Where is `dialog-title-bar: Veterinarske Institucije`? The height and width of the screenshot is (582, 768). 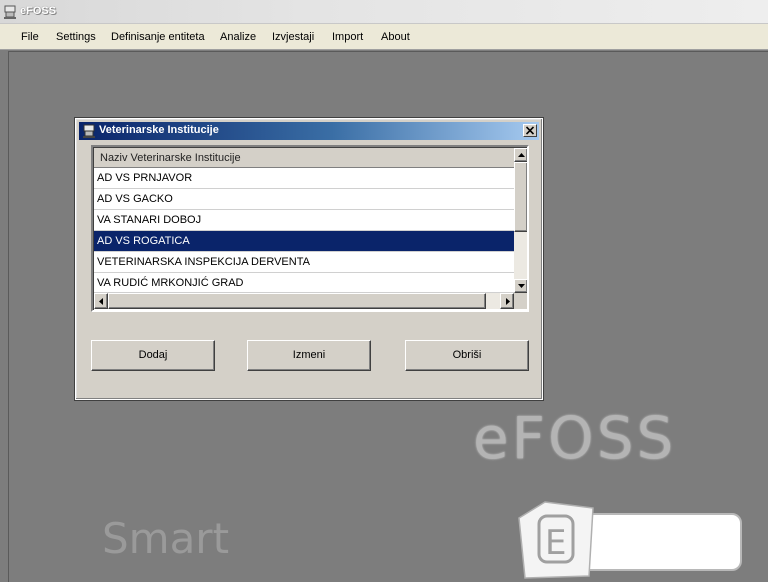 dialog-title-bar: Veterinarske Institucije is located at coordinates (309, 131).